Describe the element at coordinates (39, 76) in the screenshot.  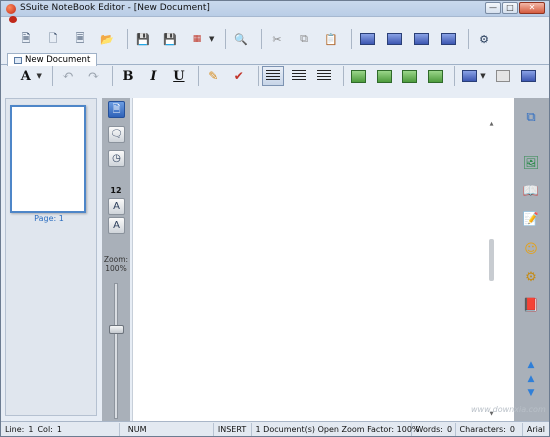
I see `font-dropdown-icon: ▼` at that location.